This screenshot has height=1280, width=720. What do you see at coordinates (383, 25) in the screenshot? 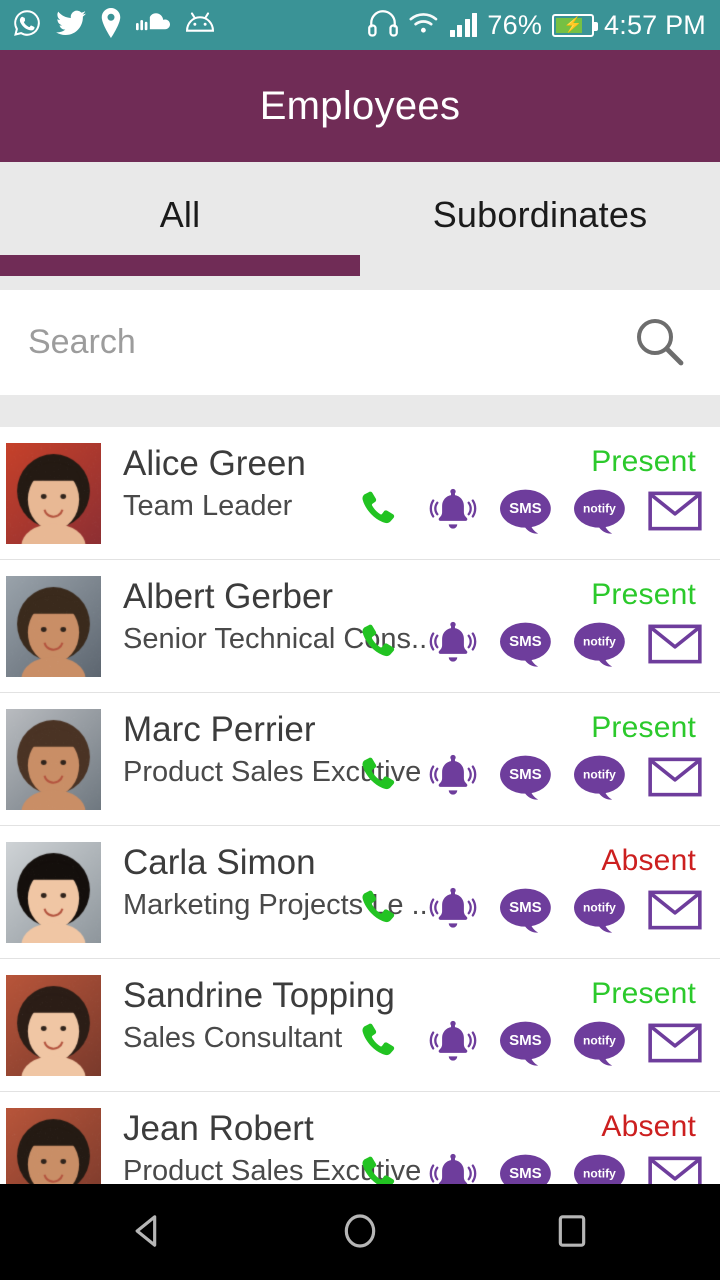
I see `headphones-icon` at bounding box center [383, 25].